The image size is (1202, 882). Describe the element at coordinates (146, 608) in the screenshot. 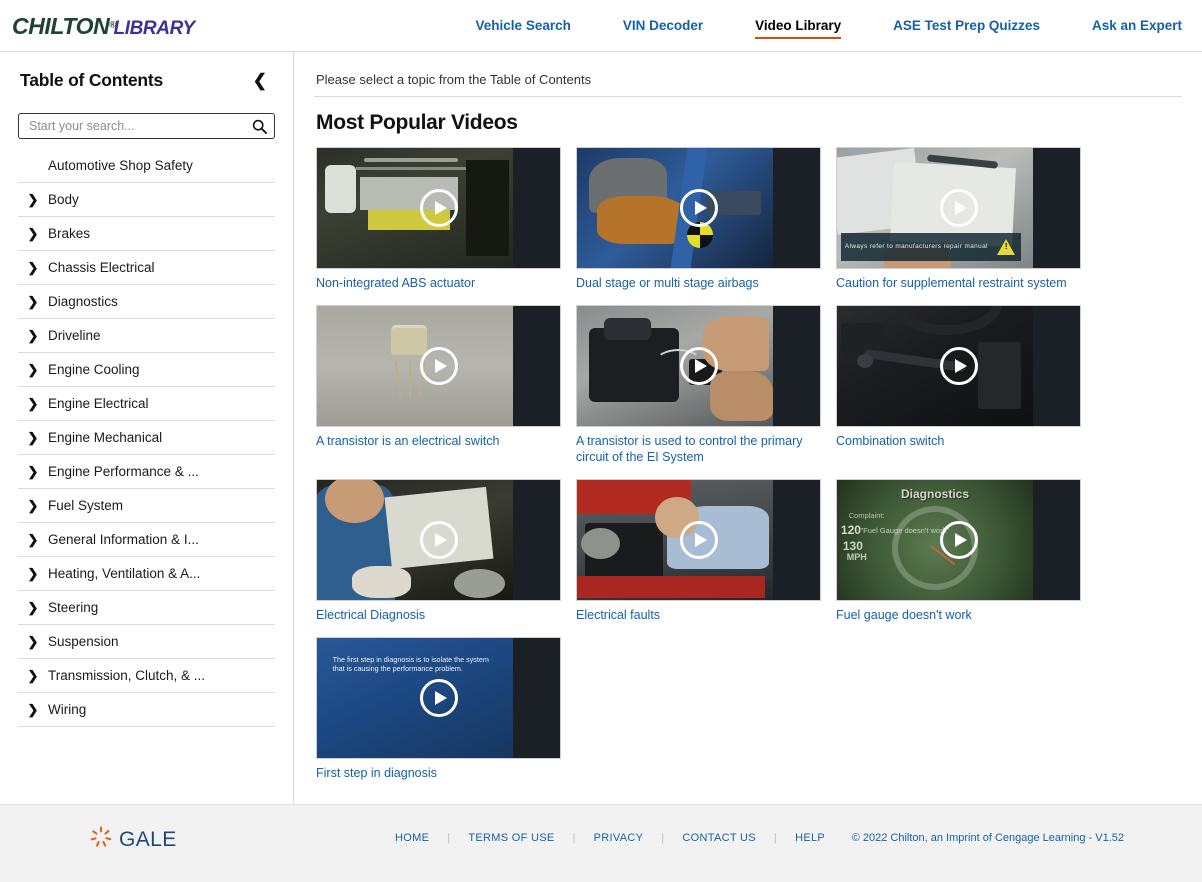

I see `sidebar-item-steering: ❯ Steering` at that location.